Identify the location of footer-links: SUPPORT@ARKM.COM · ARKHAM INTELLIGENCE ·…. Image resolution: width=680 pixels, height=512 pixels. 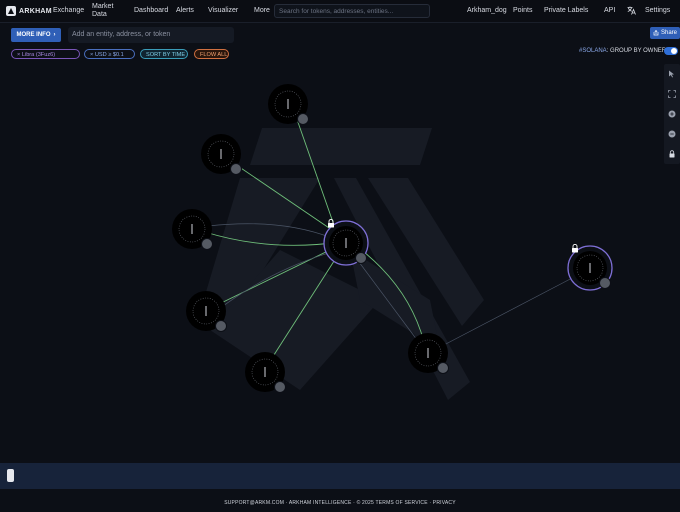
(340, 503).